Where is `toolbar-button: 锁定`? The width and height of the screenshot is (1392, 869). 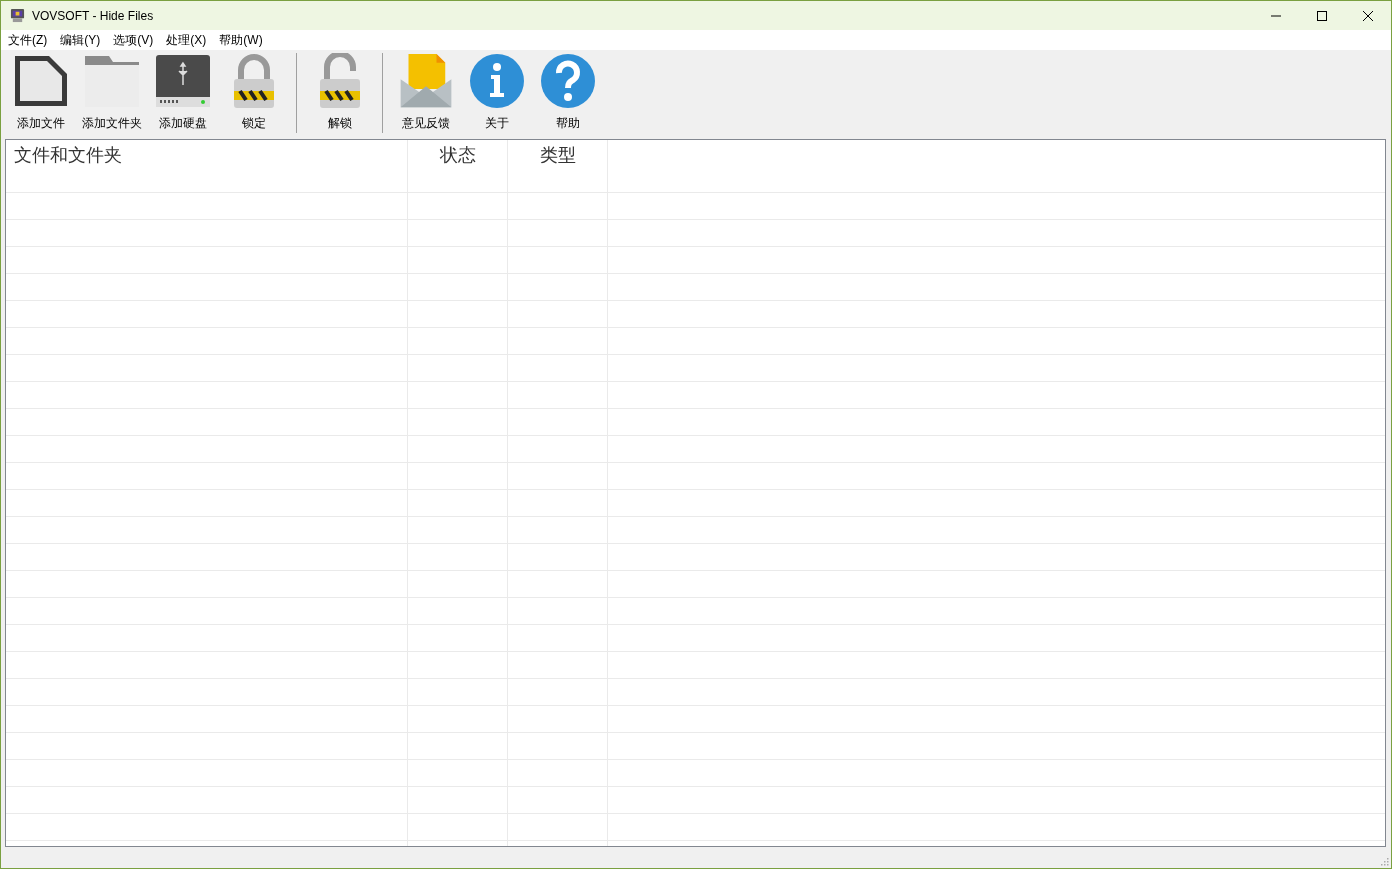 toolbar-button: 锁定 is located at coordinates (253, 92).